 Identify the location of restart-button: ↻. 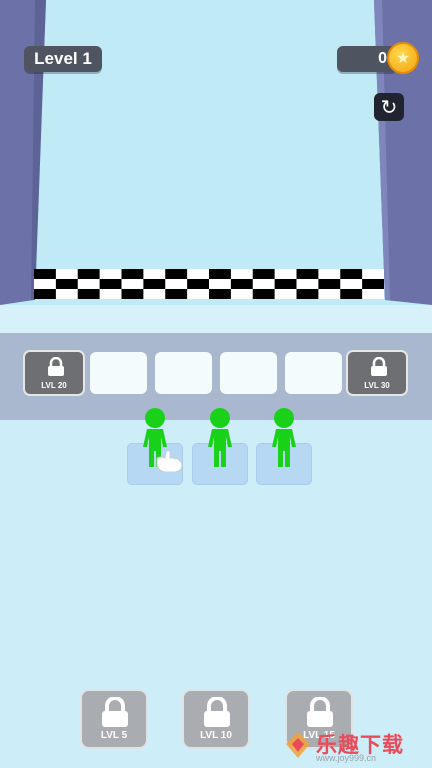
(389, 107).